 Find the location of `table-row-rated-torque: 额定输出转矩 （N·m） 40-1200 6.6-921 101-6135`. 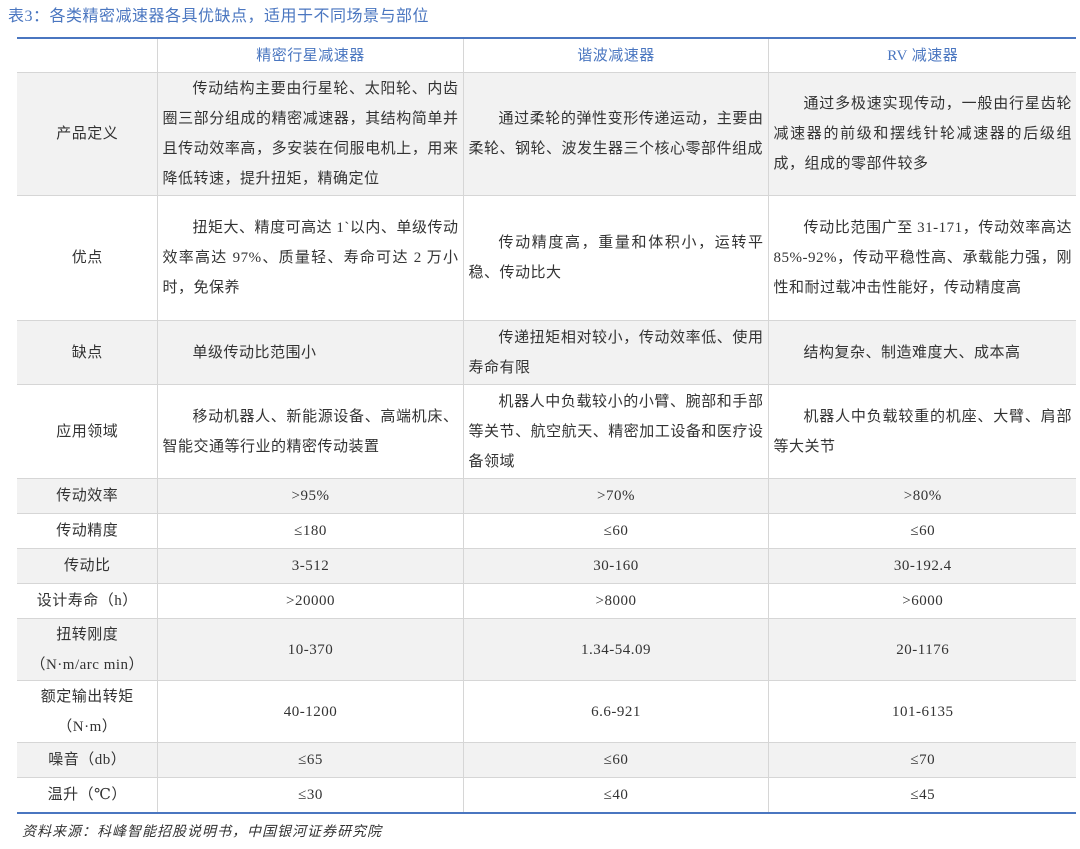

table-row-rated-torque: 额定输出转矩 （N·m） 40-1200 6.6-921 101-6135 is located at coordinates (546, 711).